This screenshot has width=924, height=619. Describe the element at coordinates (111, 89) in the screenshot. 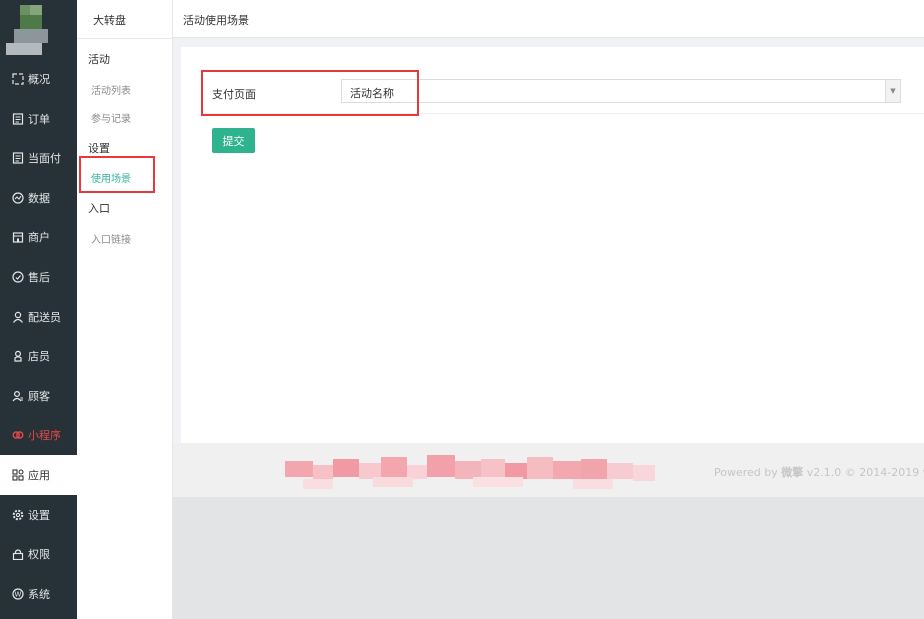

I see `subnav-item-activity-list: 活动列表` at that location.